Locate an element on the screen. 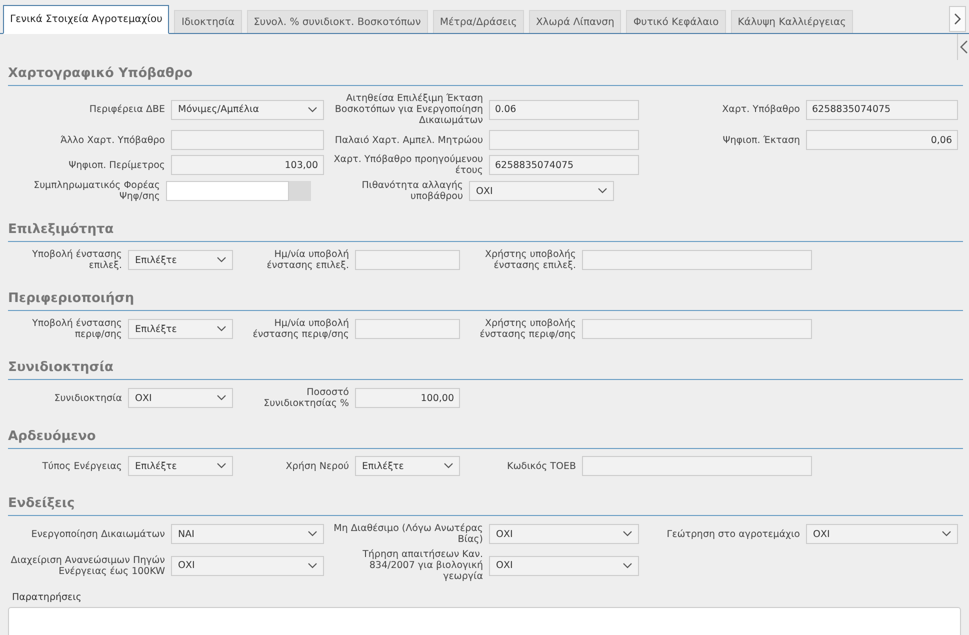 The height and width of the screenshot is (635, 969). field-label: Ψηφιοπ. Περίμετρος is located at coordinates (116, 165).